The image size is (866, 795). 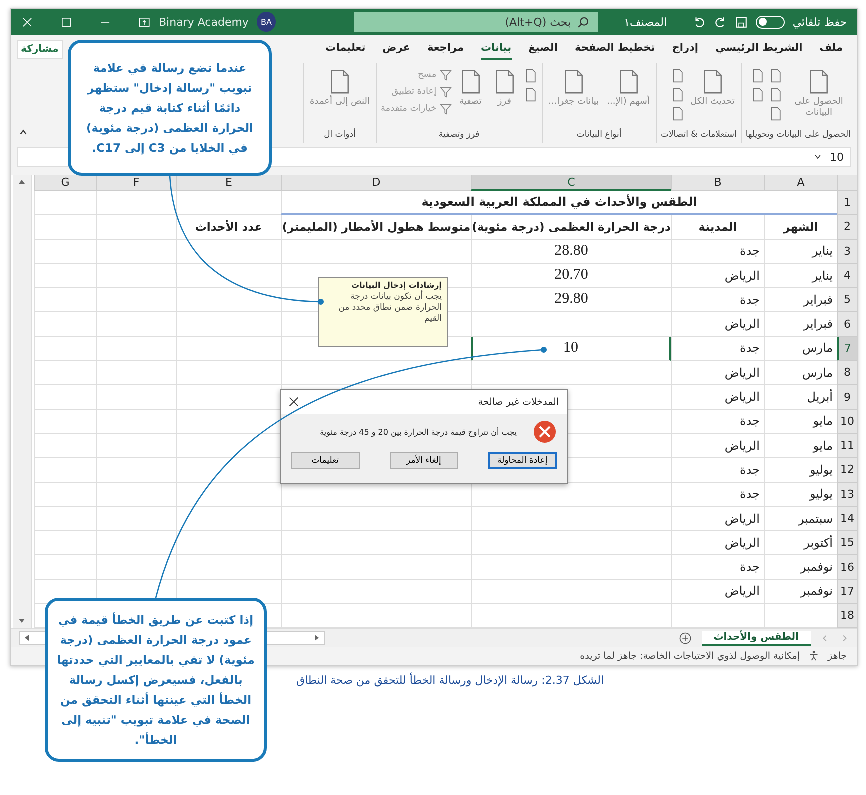 What do you see at coordinates (646, 22) in the screenshot?
I see `file-name: المصنف١` at bounding box center [646, 22].